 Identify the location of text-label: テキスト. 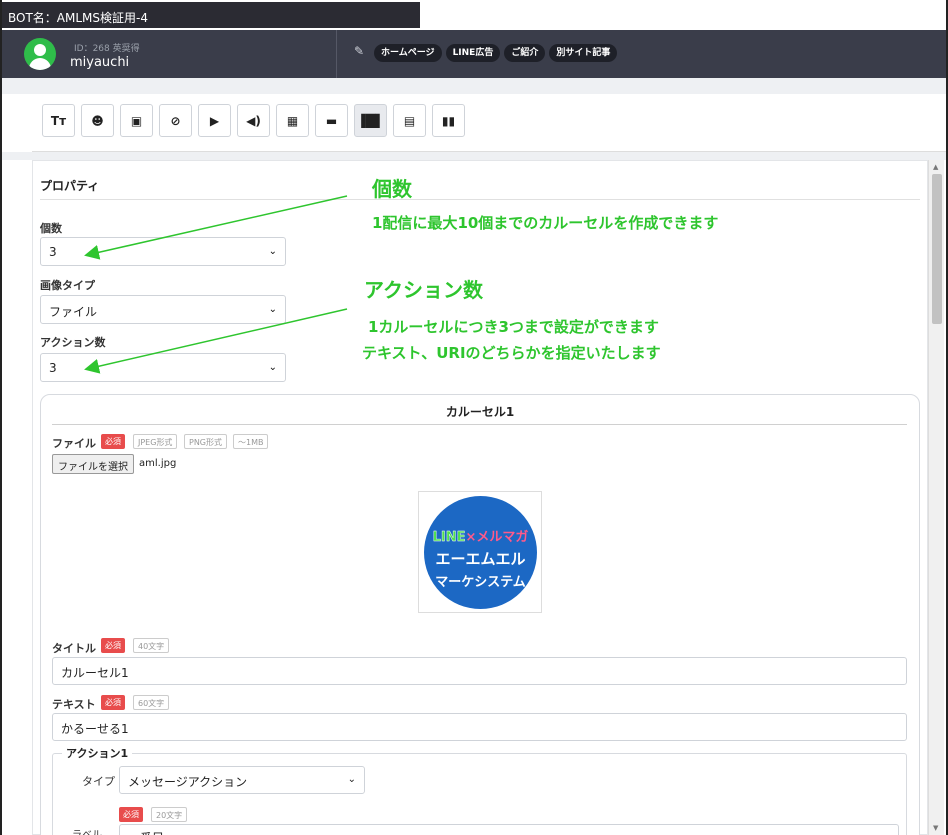
(74, 704).